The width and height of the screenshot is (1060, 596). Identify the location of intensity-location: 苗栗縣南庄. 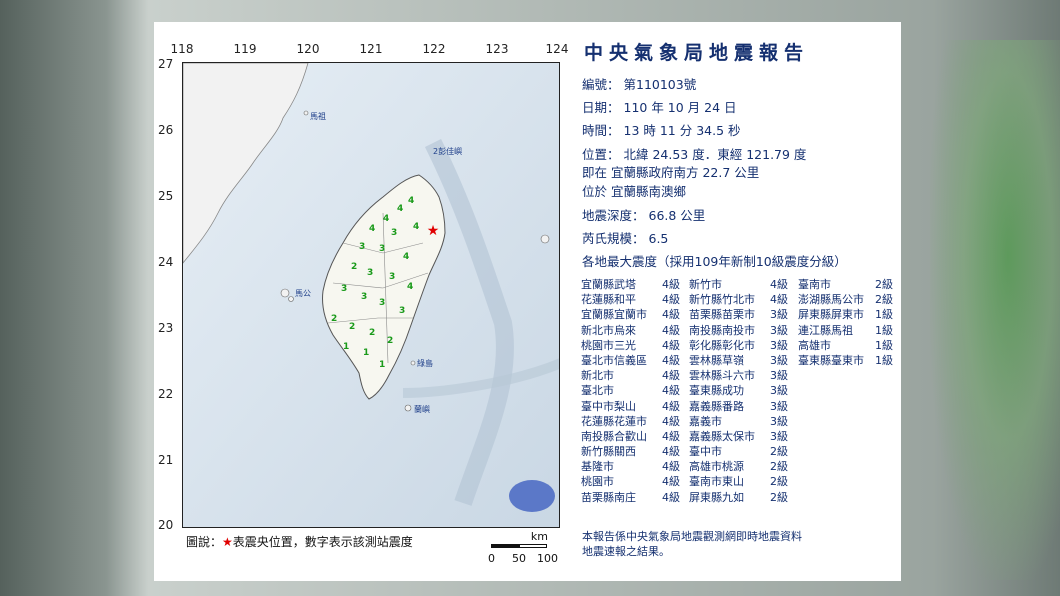
(608, 497).